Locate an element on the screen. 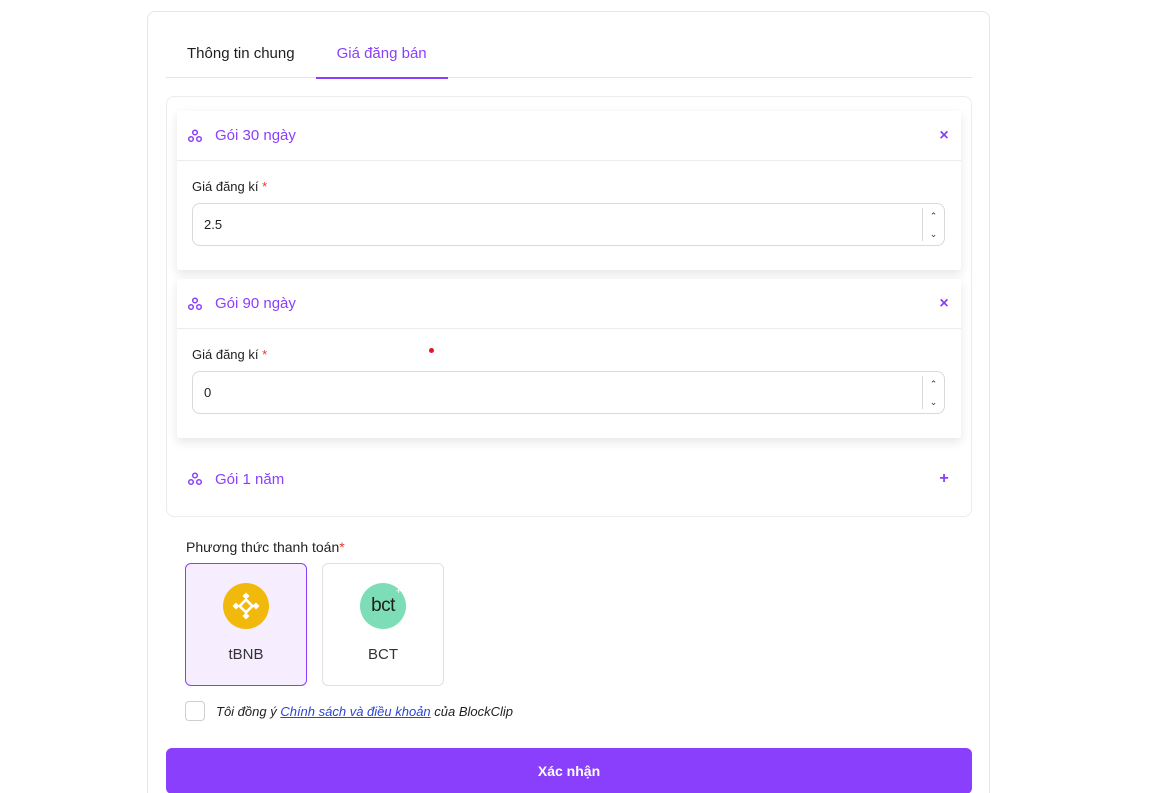  payment-option-label: tBNB is located at coordinates (246, 654).